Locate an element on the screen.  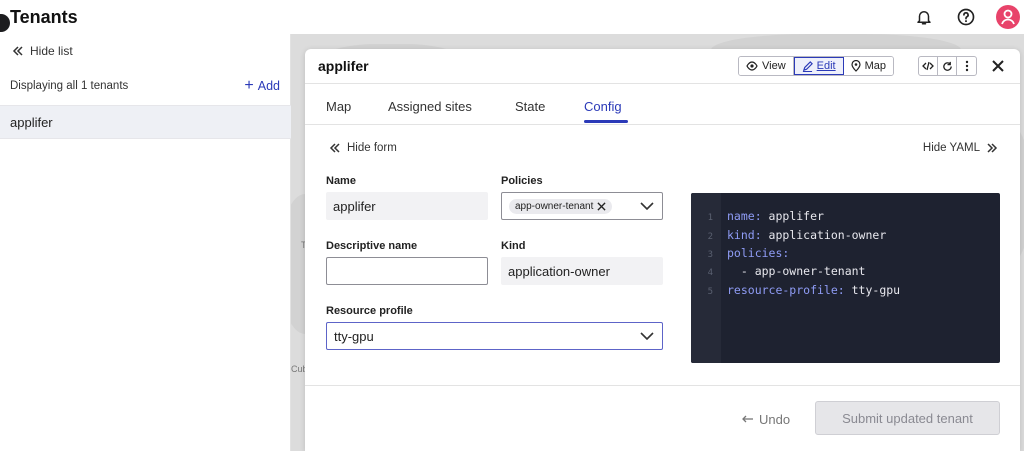
hide-list-button: Hide list is located at coordinates (42, 51).